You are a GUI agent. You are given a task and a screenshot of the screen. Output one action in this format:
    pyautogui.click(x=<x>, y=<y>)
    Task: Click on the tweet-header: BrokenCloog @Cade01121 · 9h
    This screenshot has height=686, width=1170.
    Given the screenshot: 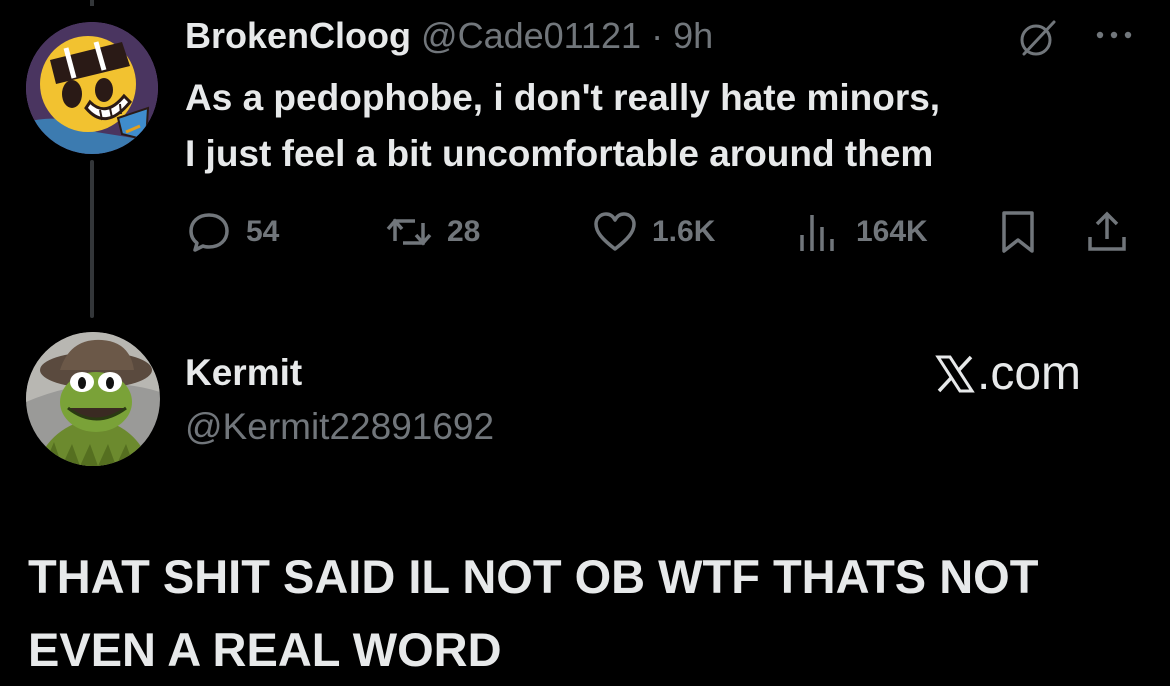 What is the action you would take?
    pyautogui.click(x=449, y=36)
    